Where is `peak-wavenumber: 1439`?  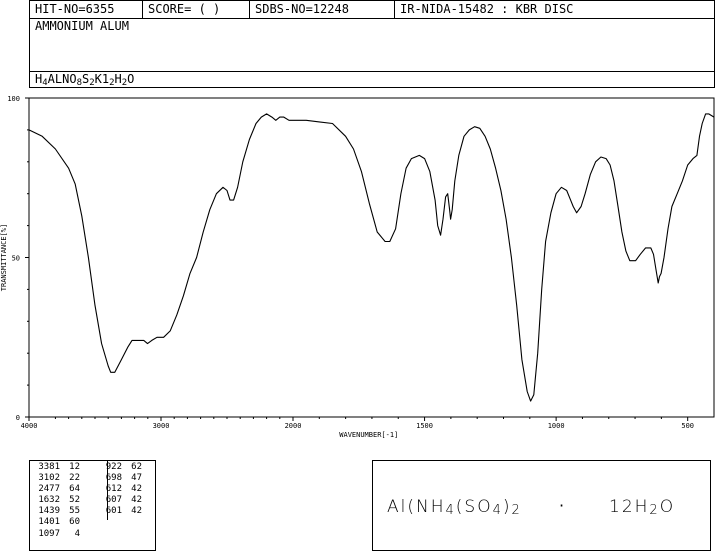
peak-wavenumber: 1439 is located at coordinates (49, 511).